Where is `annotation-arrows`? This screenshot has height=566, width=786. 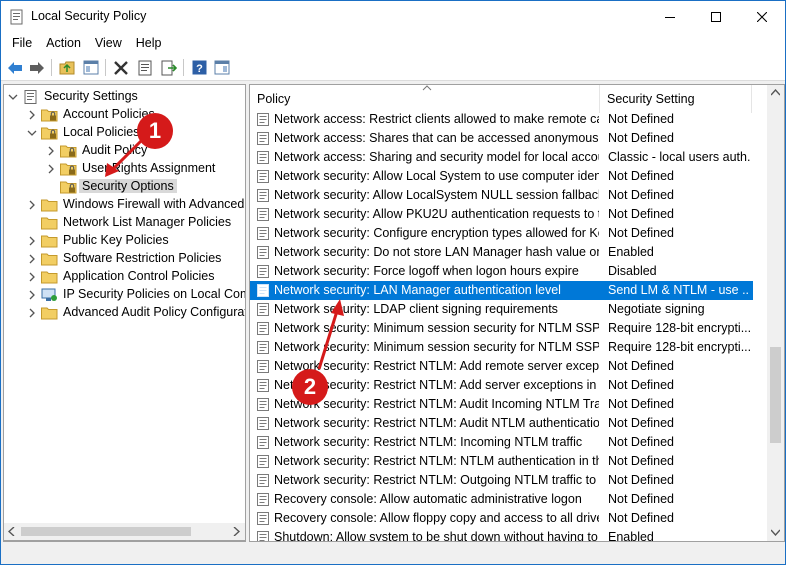
annotation-arrows is located at coordinates (224, 254).